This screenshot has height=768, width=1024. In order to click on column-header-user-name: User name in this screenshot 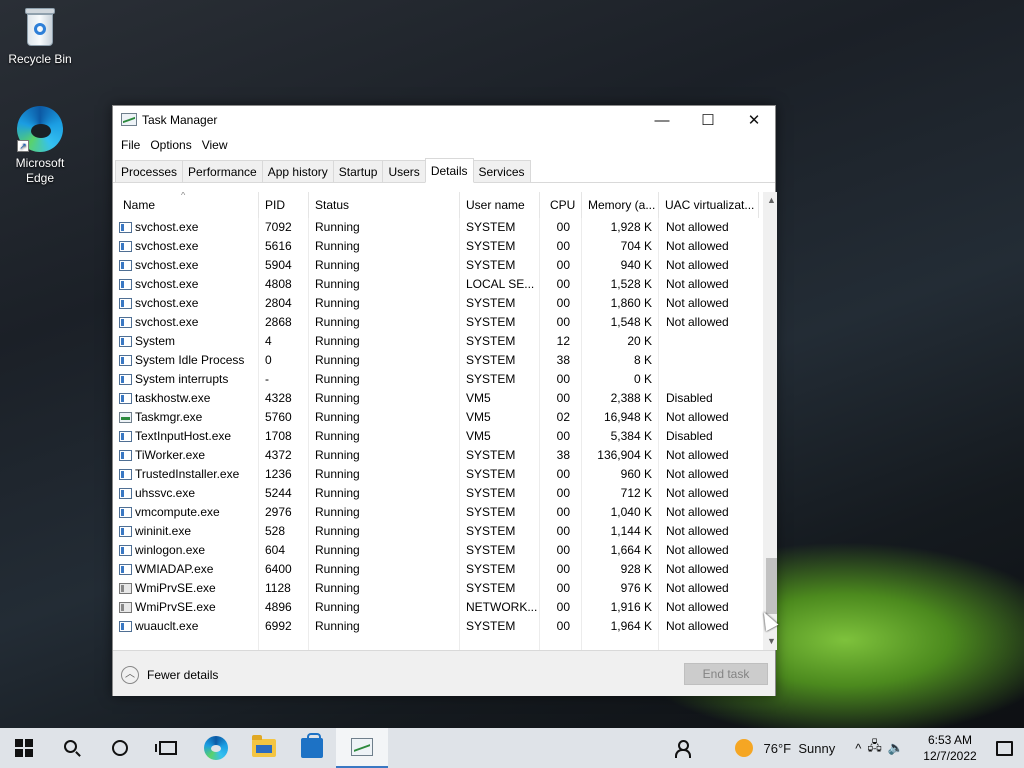, I will do `click(500, 205)`.